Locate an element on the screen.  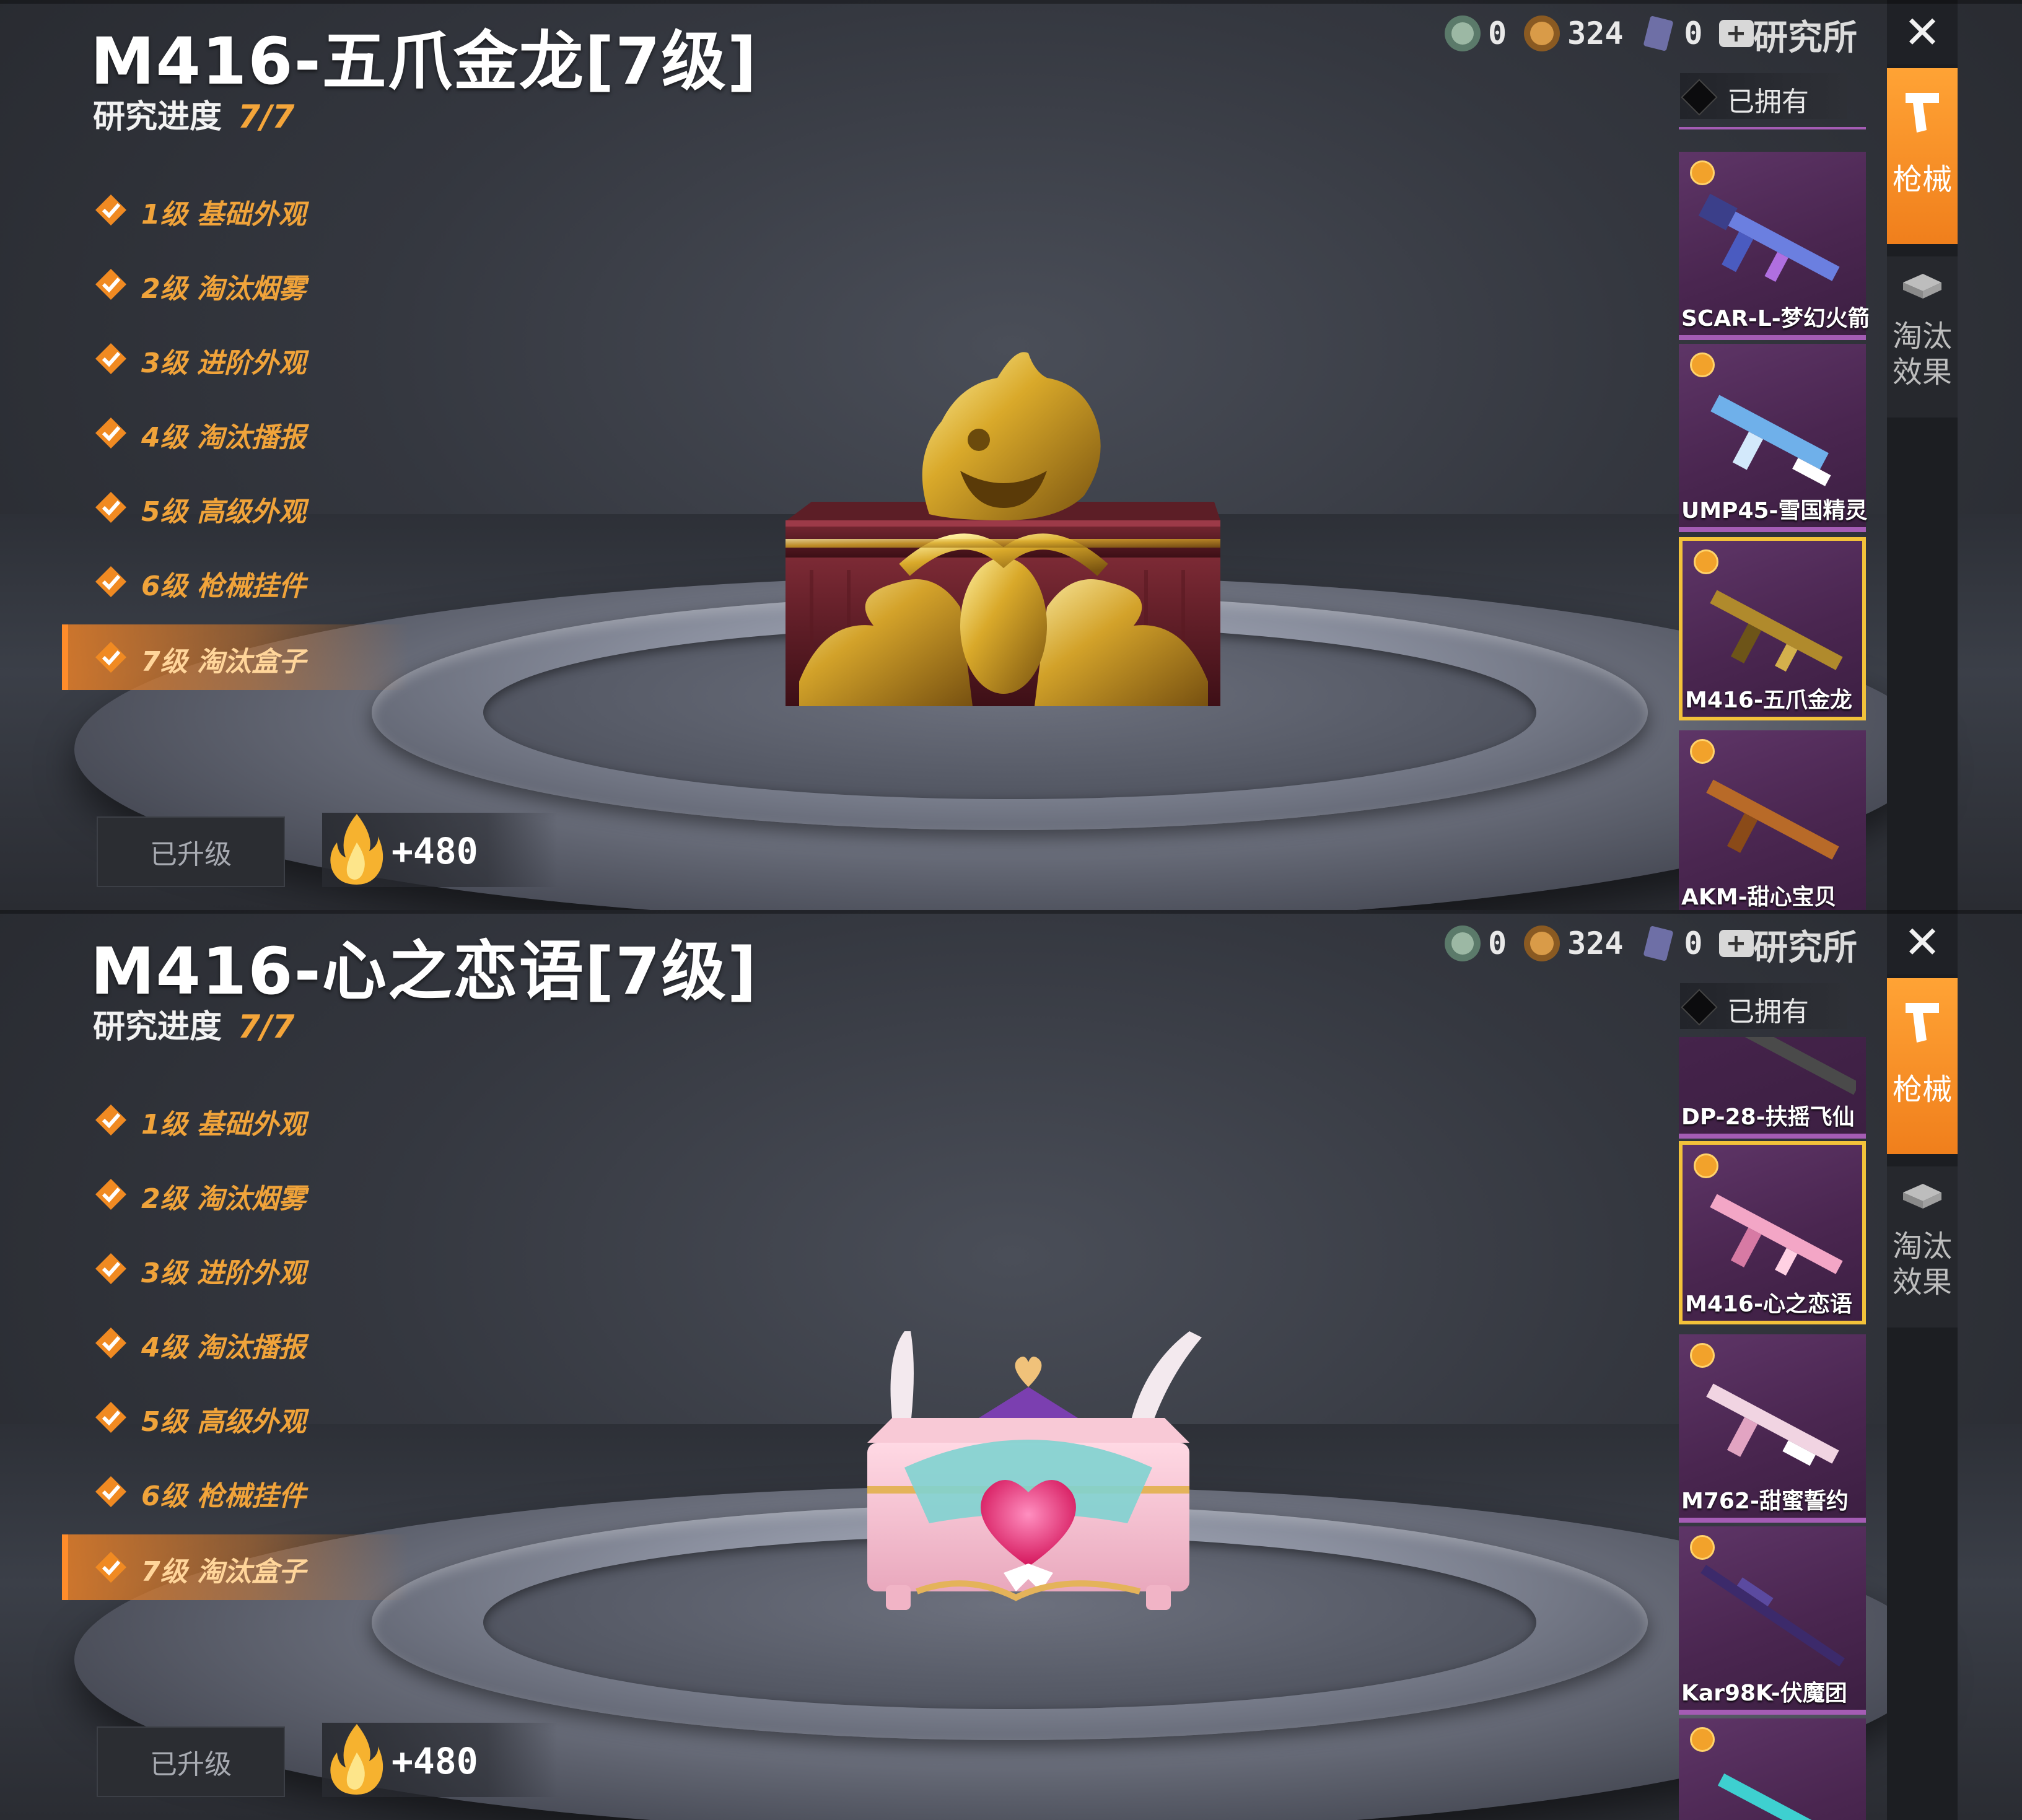
card-icon is located at coordinates (1659, 33).